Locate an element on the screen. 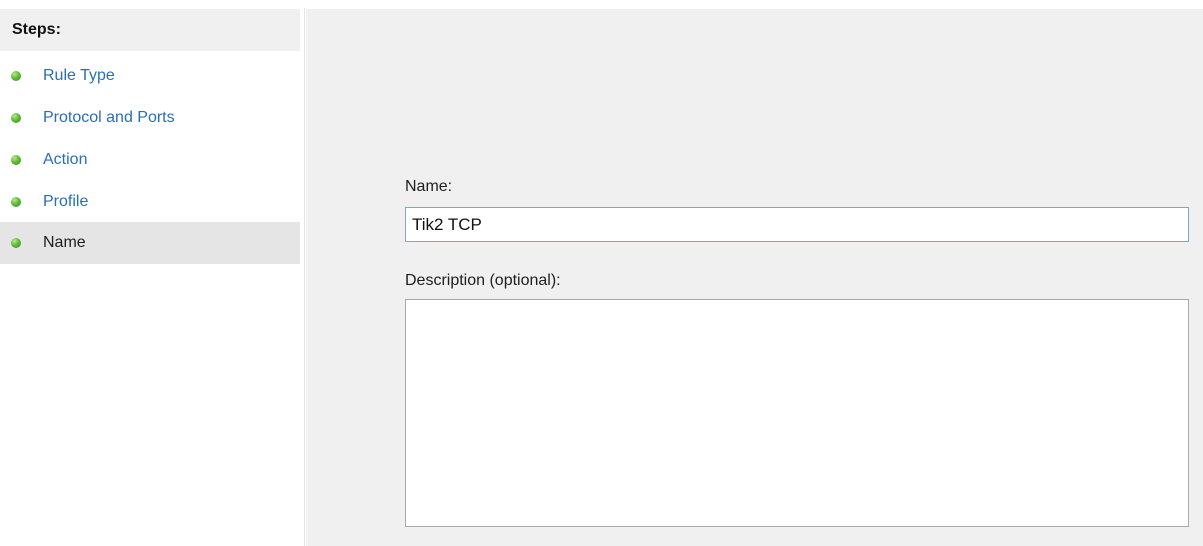 The width and height of the screenshot is (1203, 546). step-label: Protocol and Ports is located at coordinates (109, 118).